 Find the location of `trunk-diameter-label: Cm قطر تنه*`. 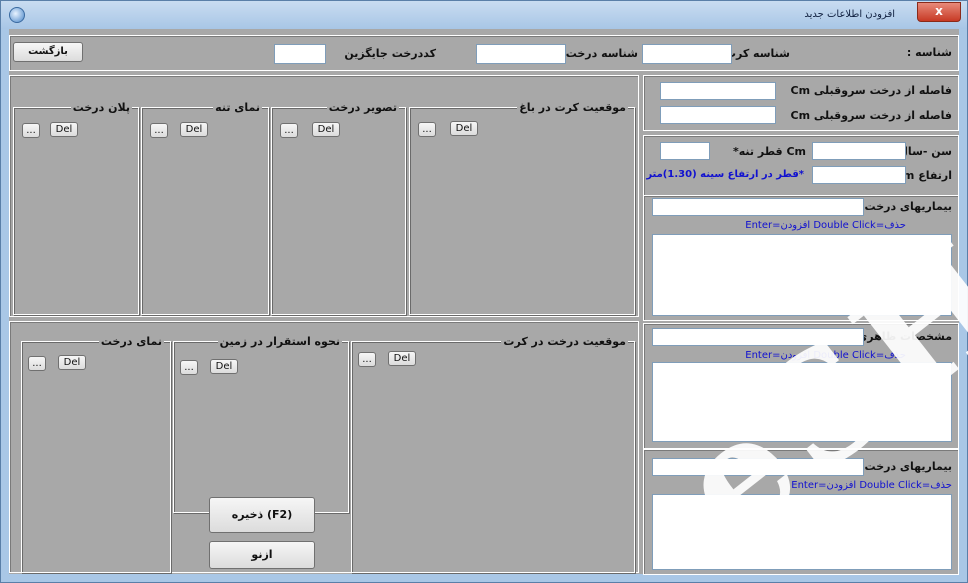

trunk-diameter-label: Cm قطر تنه* is located at coordinates (769, 151).